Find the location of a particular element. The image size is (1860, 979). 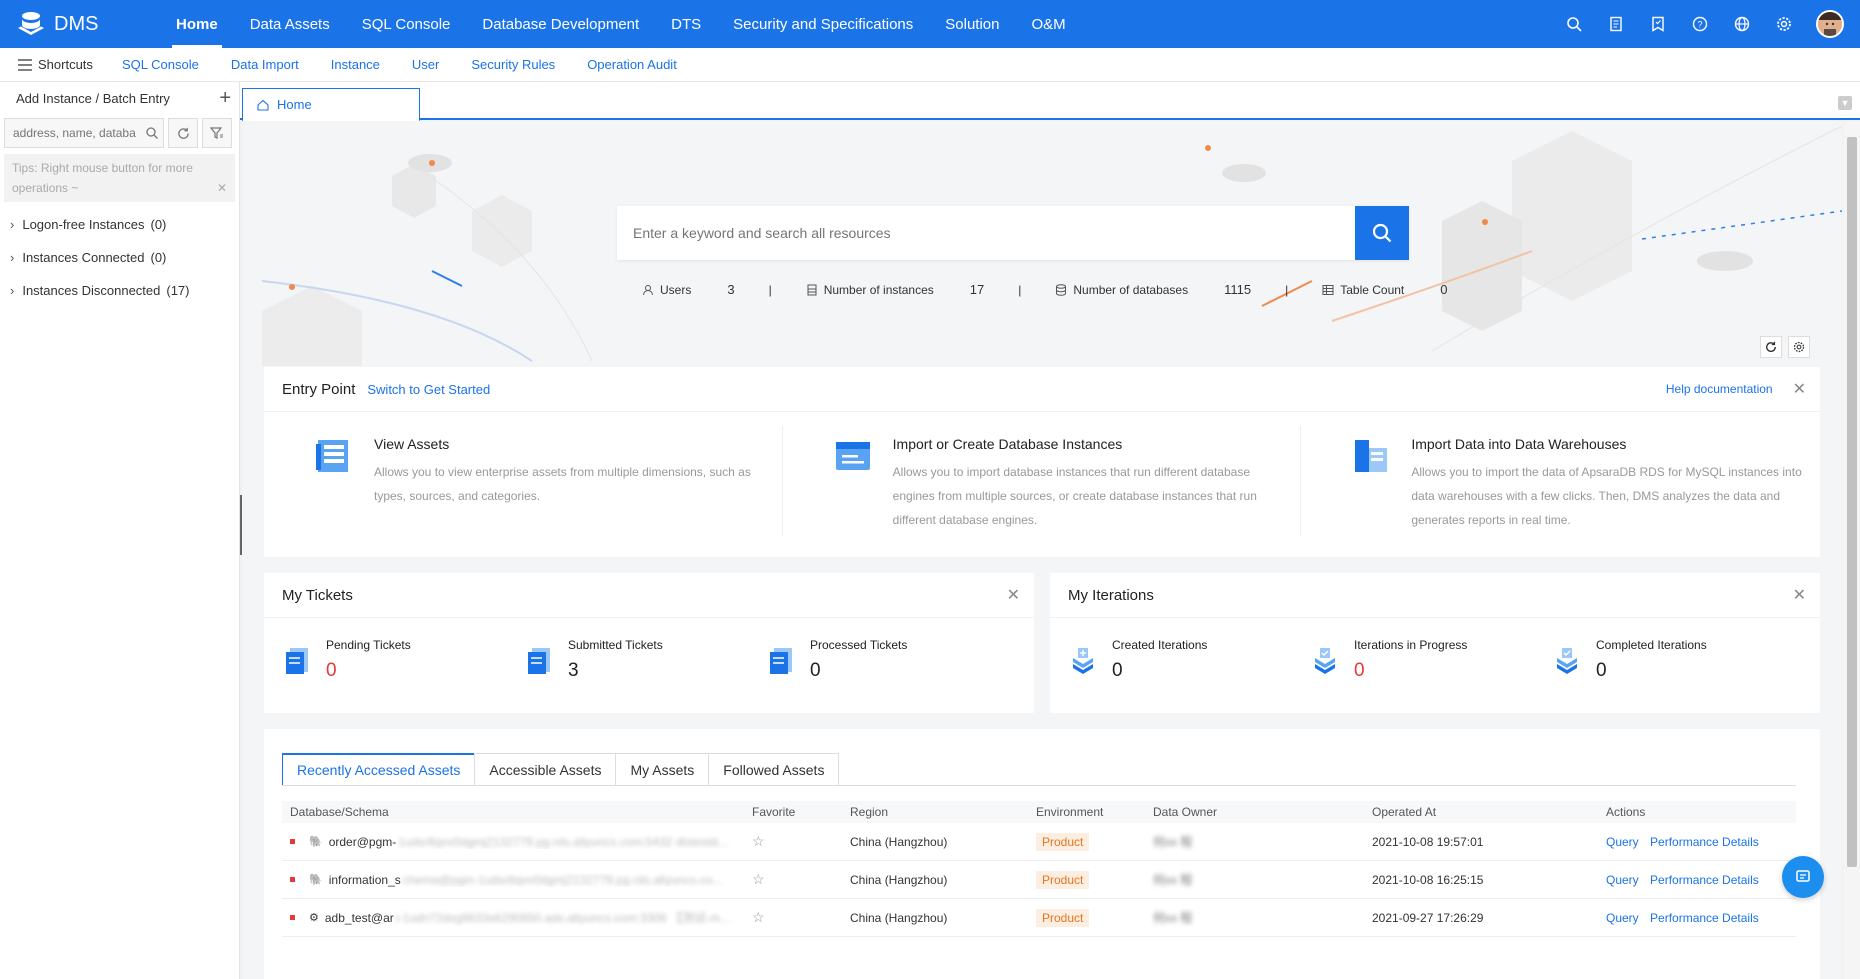

tree-disconnected: › Instances Disconnected (17) is located at coordinates (119, 290).